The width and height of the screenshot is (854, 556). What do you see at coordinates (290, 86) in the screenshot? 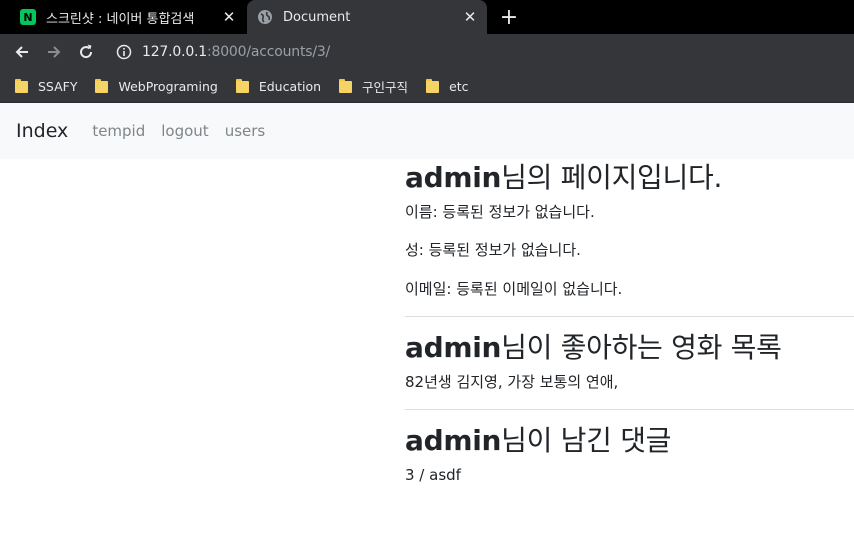
I see `bookmark-label: Education` at bounding box center [290, 86].